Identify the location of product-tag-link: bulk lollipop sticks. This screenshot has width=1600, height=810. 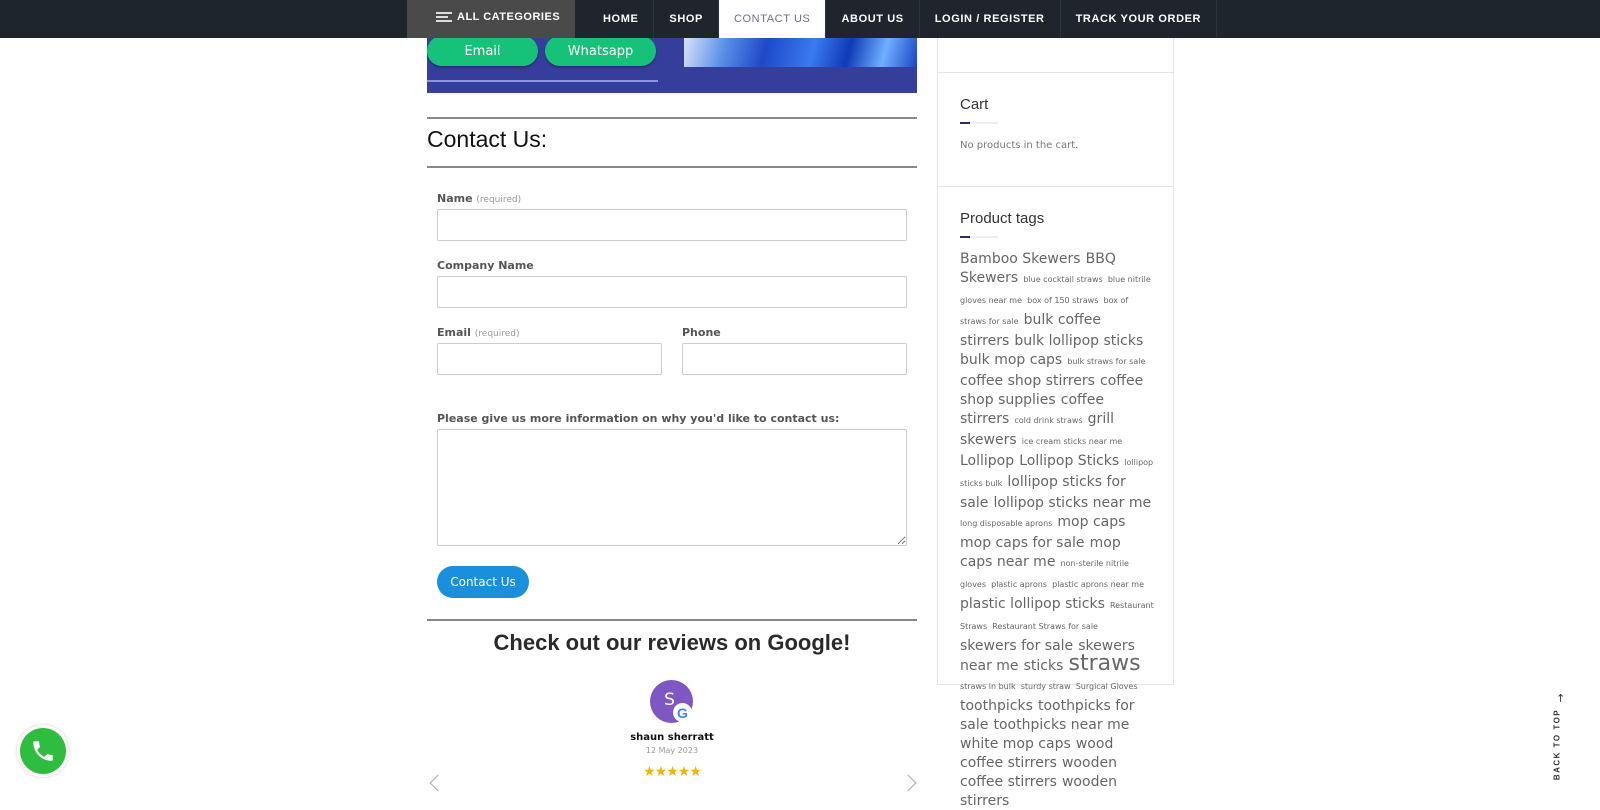
(1078, 341).